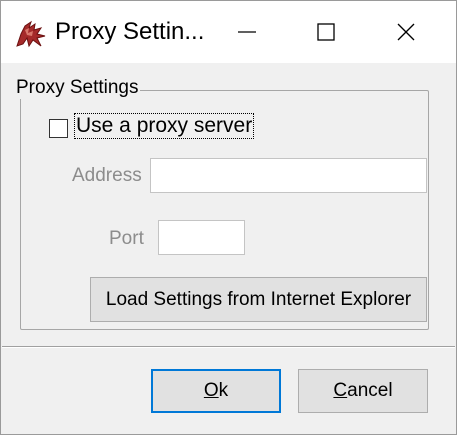 The width and height of the screenshot is (457, 435). Describe the element at coordinates (211, 390) in the screenshot. I see `ok-mnemonic: O` at that location.